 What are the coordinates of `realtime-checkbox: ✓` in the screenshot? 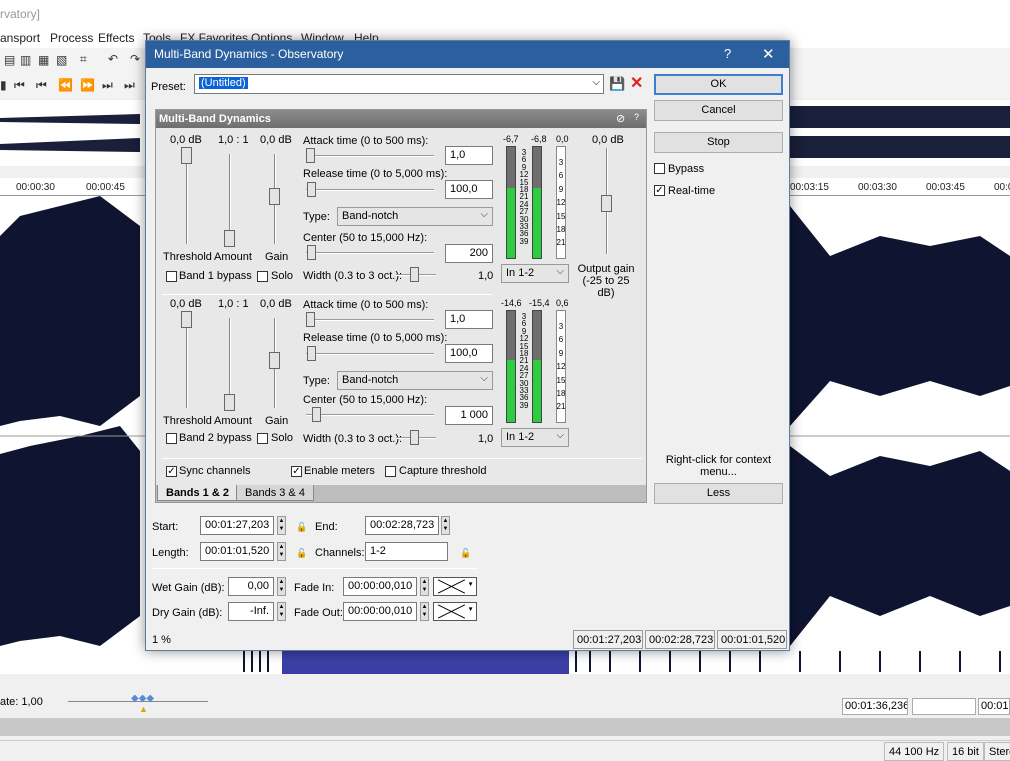 It's located at (659, 190).